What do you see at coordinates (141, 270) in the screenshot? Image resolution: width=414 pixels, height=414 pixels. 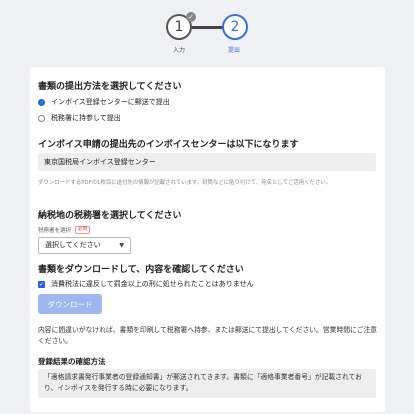 I see `download-title: 書類をダウンロードして、内容を確認してください` at bounding box center [141, 270].